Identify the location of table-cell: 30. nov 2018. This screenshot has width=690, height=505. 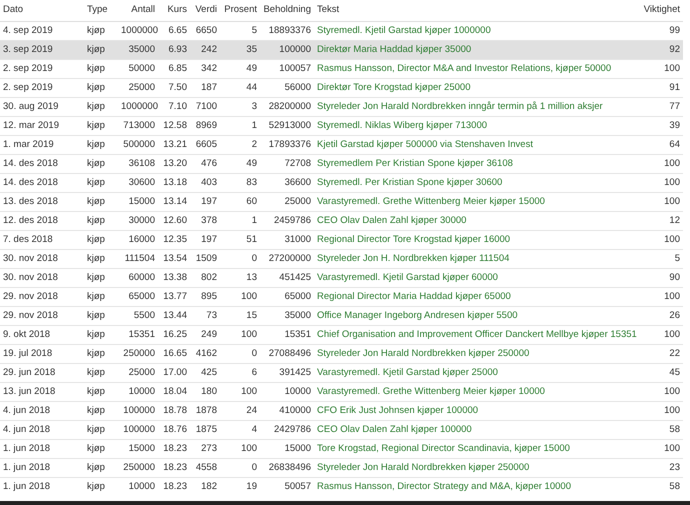
(42, 277).